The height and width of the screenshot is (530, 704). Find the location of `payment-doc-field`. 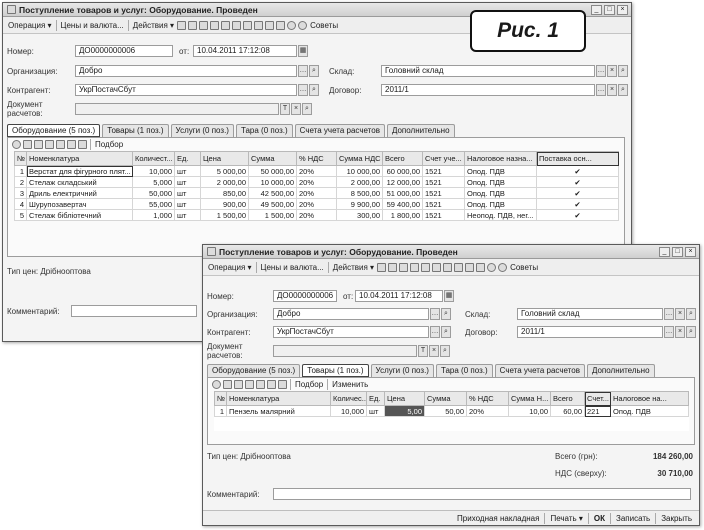

payment-doc-field is located at coordinates (177, 109).